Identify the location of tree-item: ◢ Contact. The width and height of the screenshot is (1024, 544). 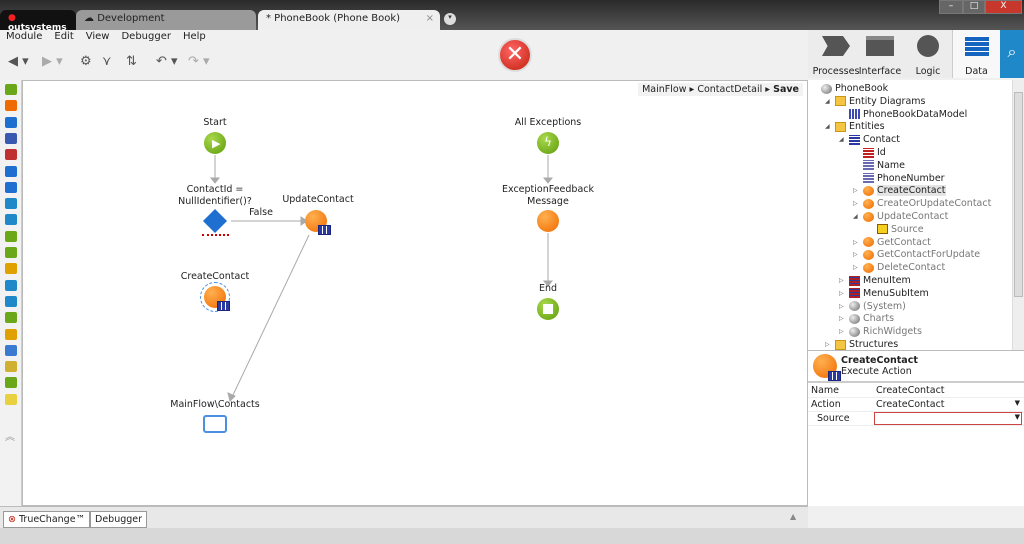
(869, 139).